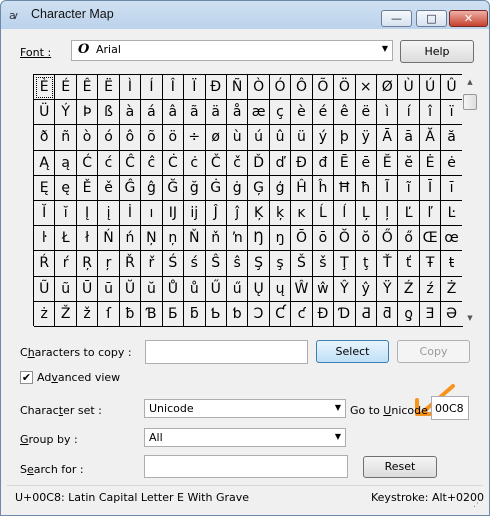 The image size is (490, 516). I want to click on character-cell: Č, so click(216, 163).